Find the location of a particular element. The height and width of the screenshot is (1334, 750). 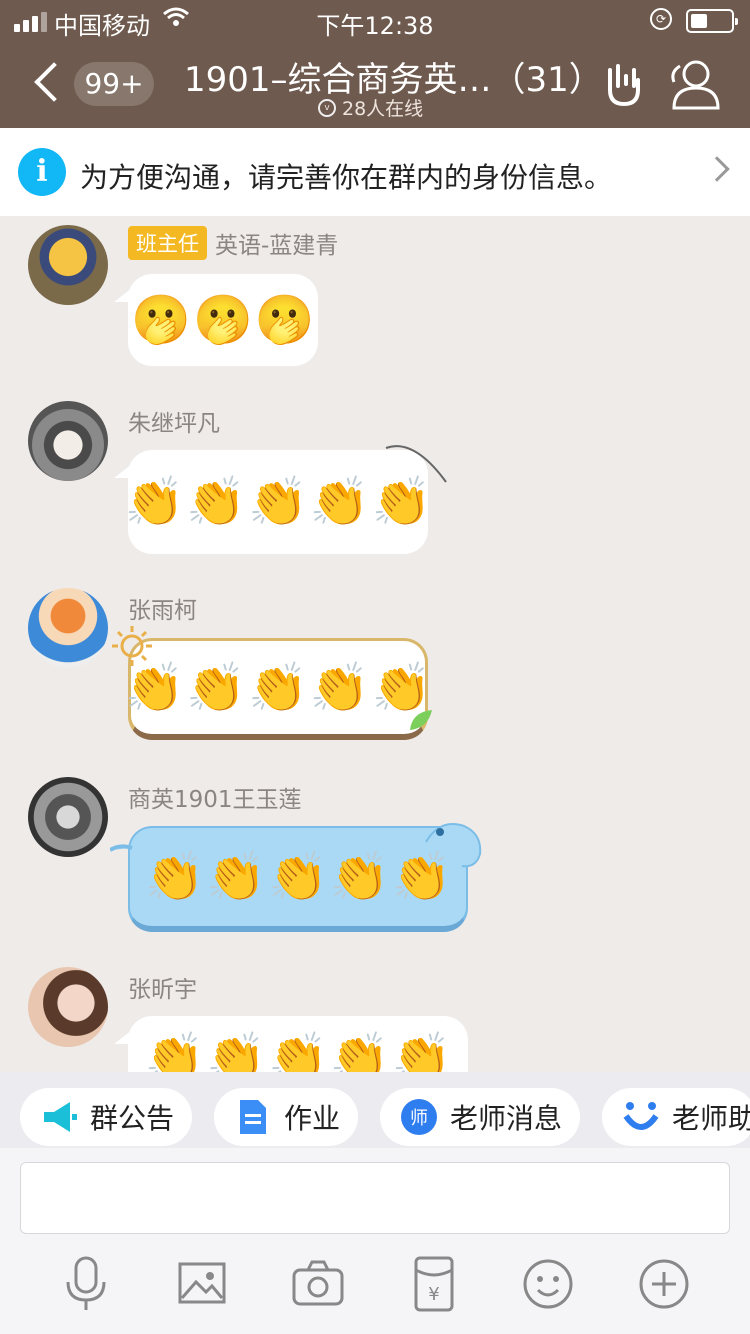

sender-name: 商英1901王玉莲 is located at coordinates (215, 797).